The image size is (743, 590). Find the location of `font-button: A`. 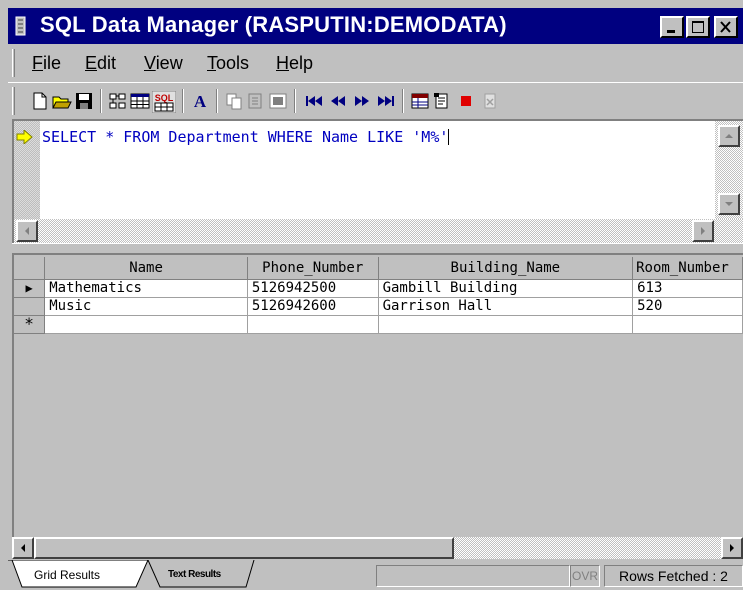

font-button: A is located at coordinates (200, 101).